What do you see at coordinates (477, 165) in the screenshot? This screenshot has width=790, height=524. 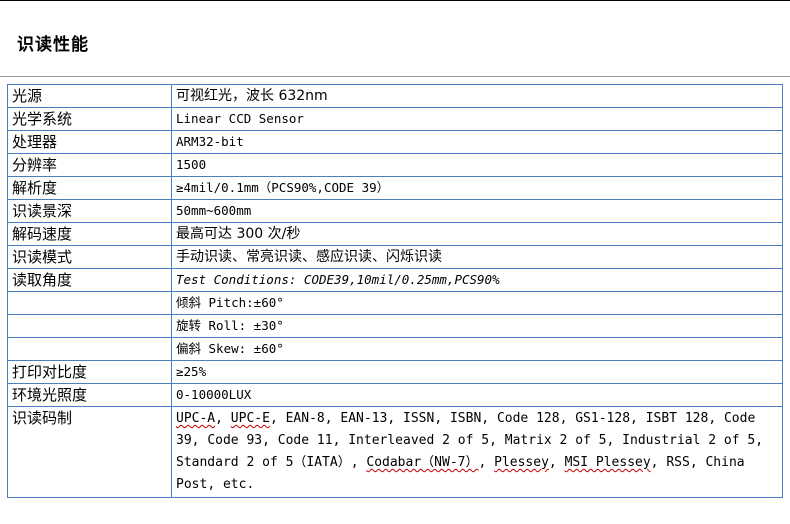 I see `row-value: 1500` at bounding box center [477, 165].